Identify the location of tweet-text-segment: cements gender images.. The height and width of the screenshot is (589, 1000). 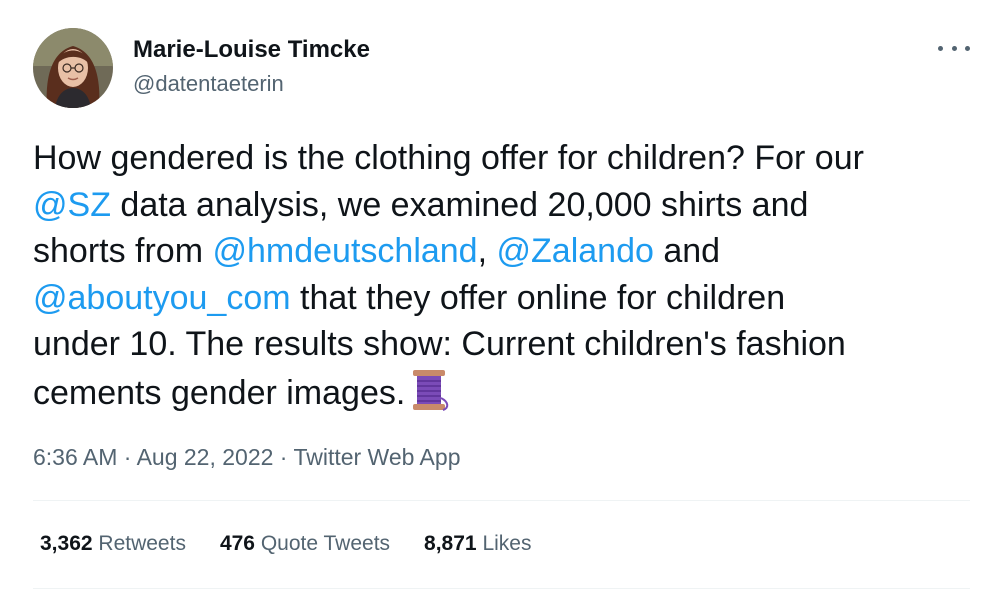
(219, 392).